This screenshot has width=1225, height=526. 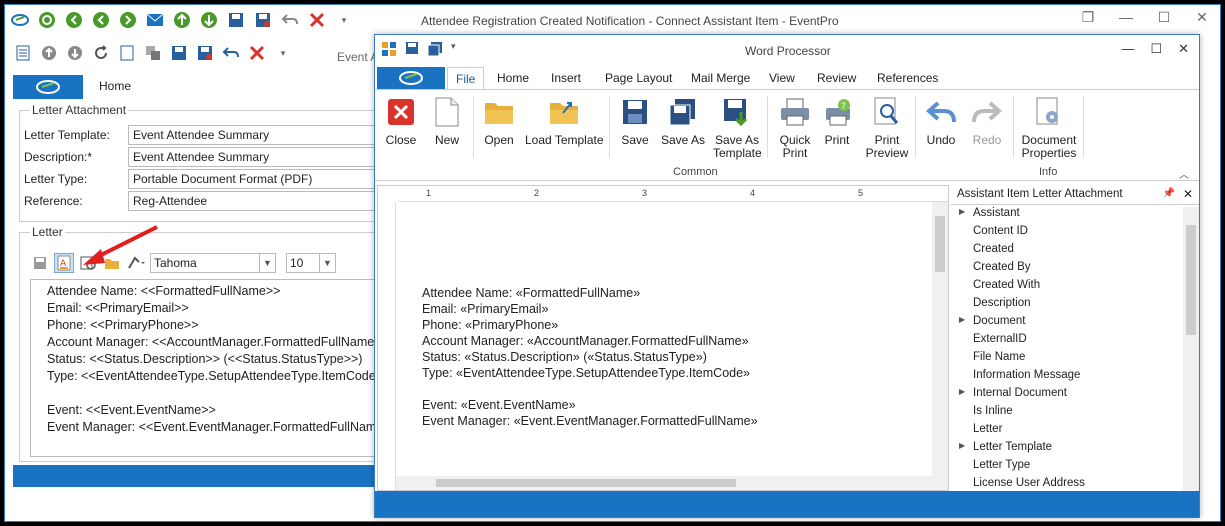 What do you see at coordinates (1049, 128) in the screenshot?
I see `document-properties-button: Document Properties` at bounding box center [1049, 128].